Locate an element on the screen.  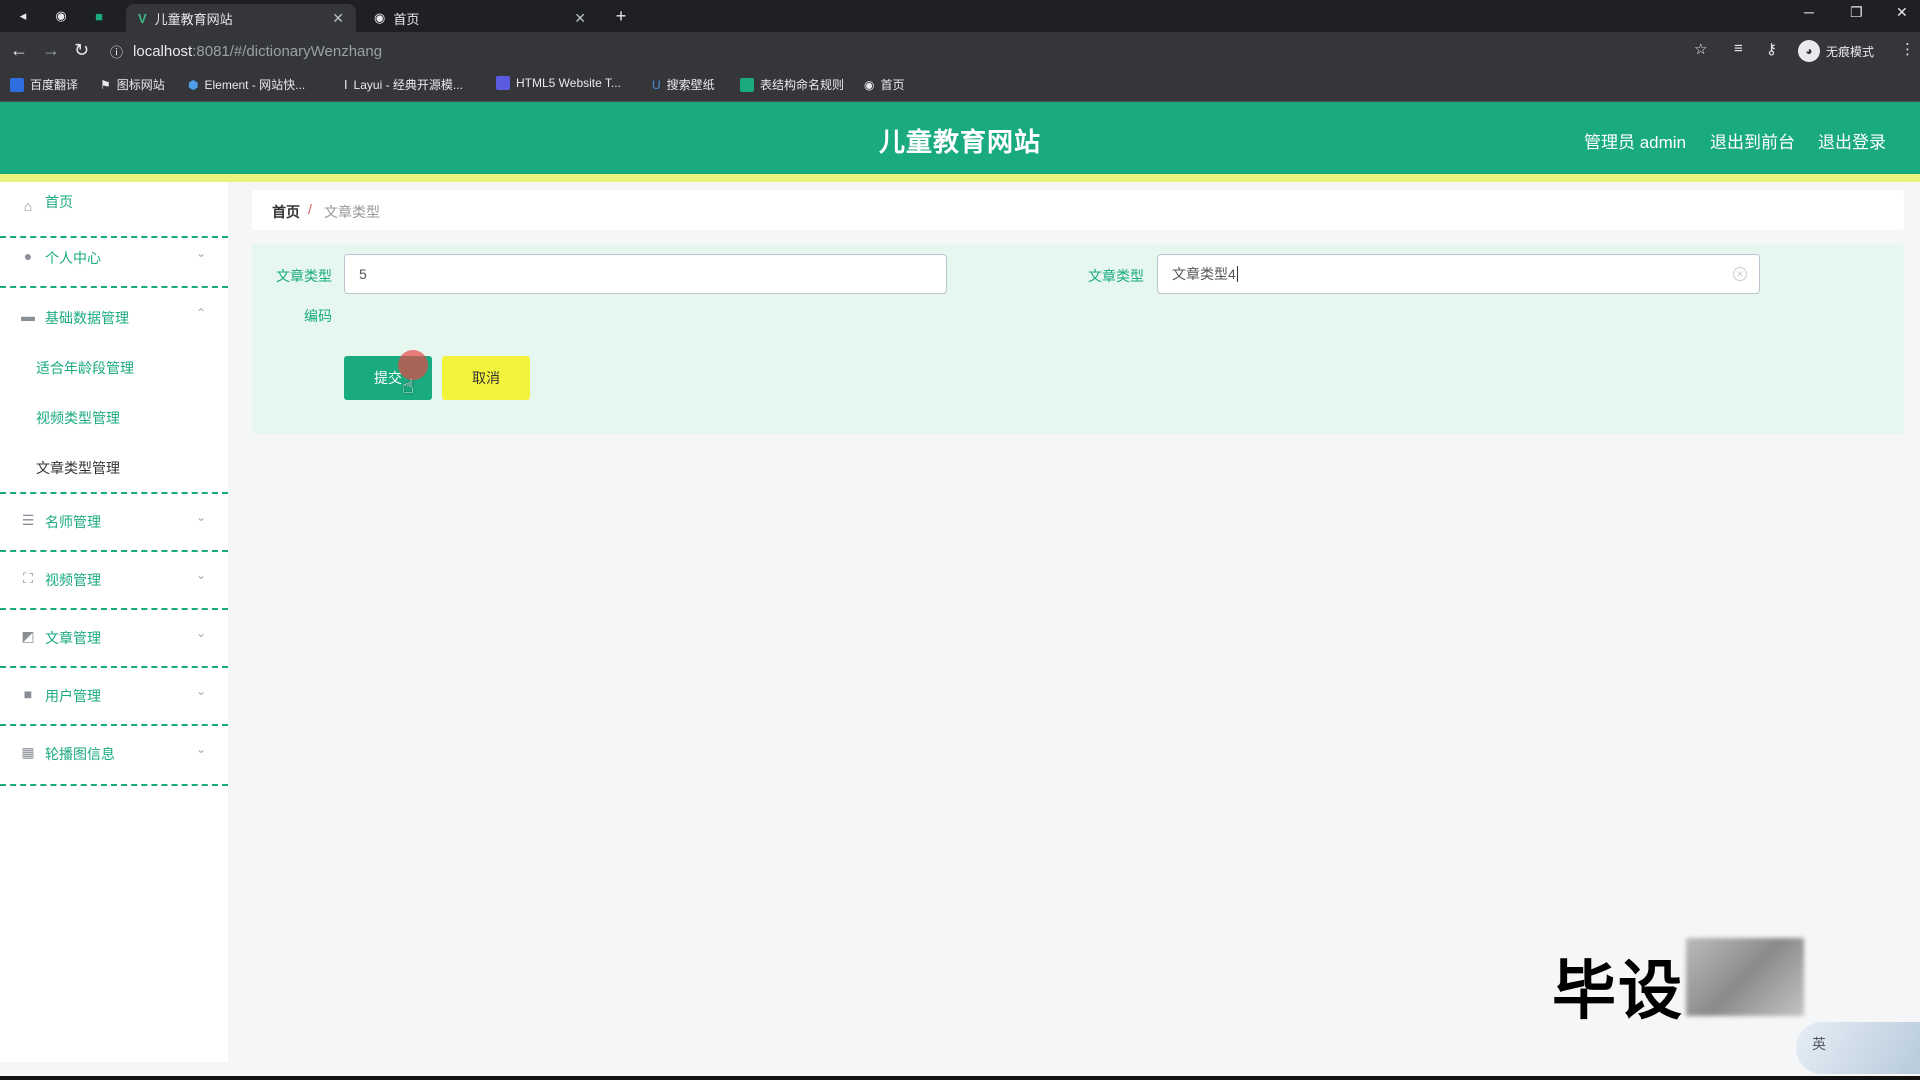
clear-icon: ✕ is located at coordinates (1740, 274).